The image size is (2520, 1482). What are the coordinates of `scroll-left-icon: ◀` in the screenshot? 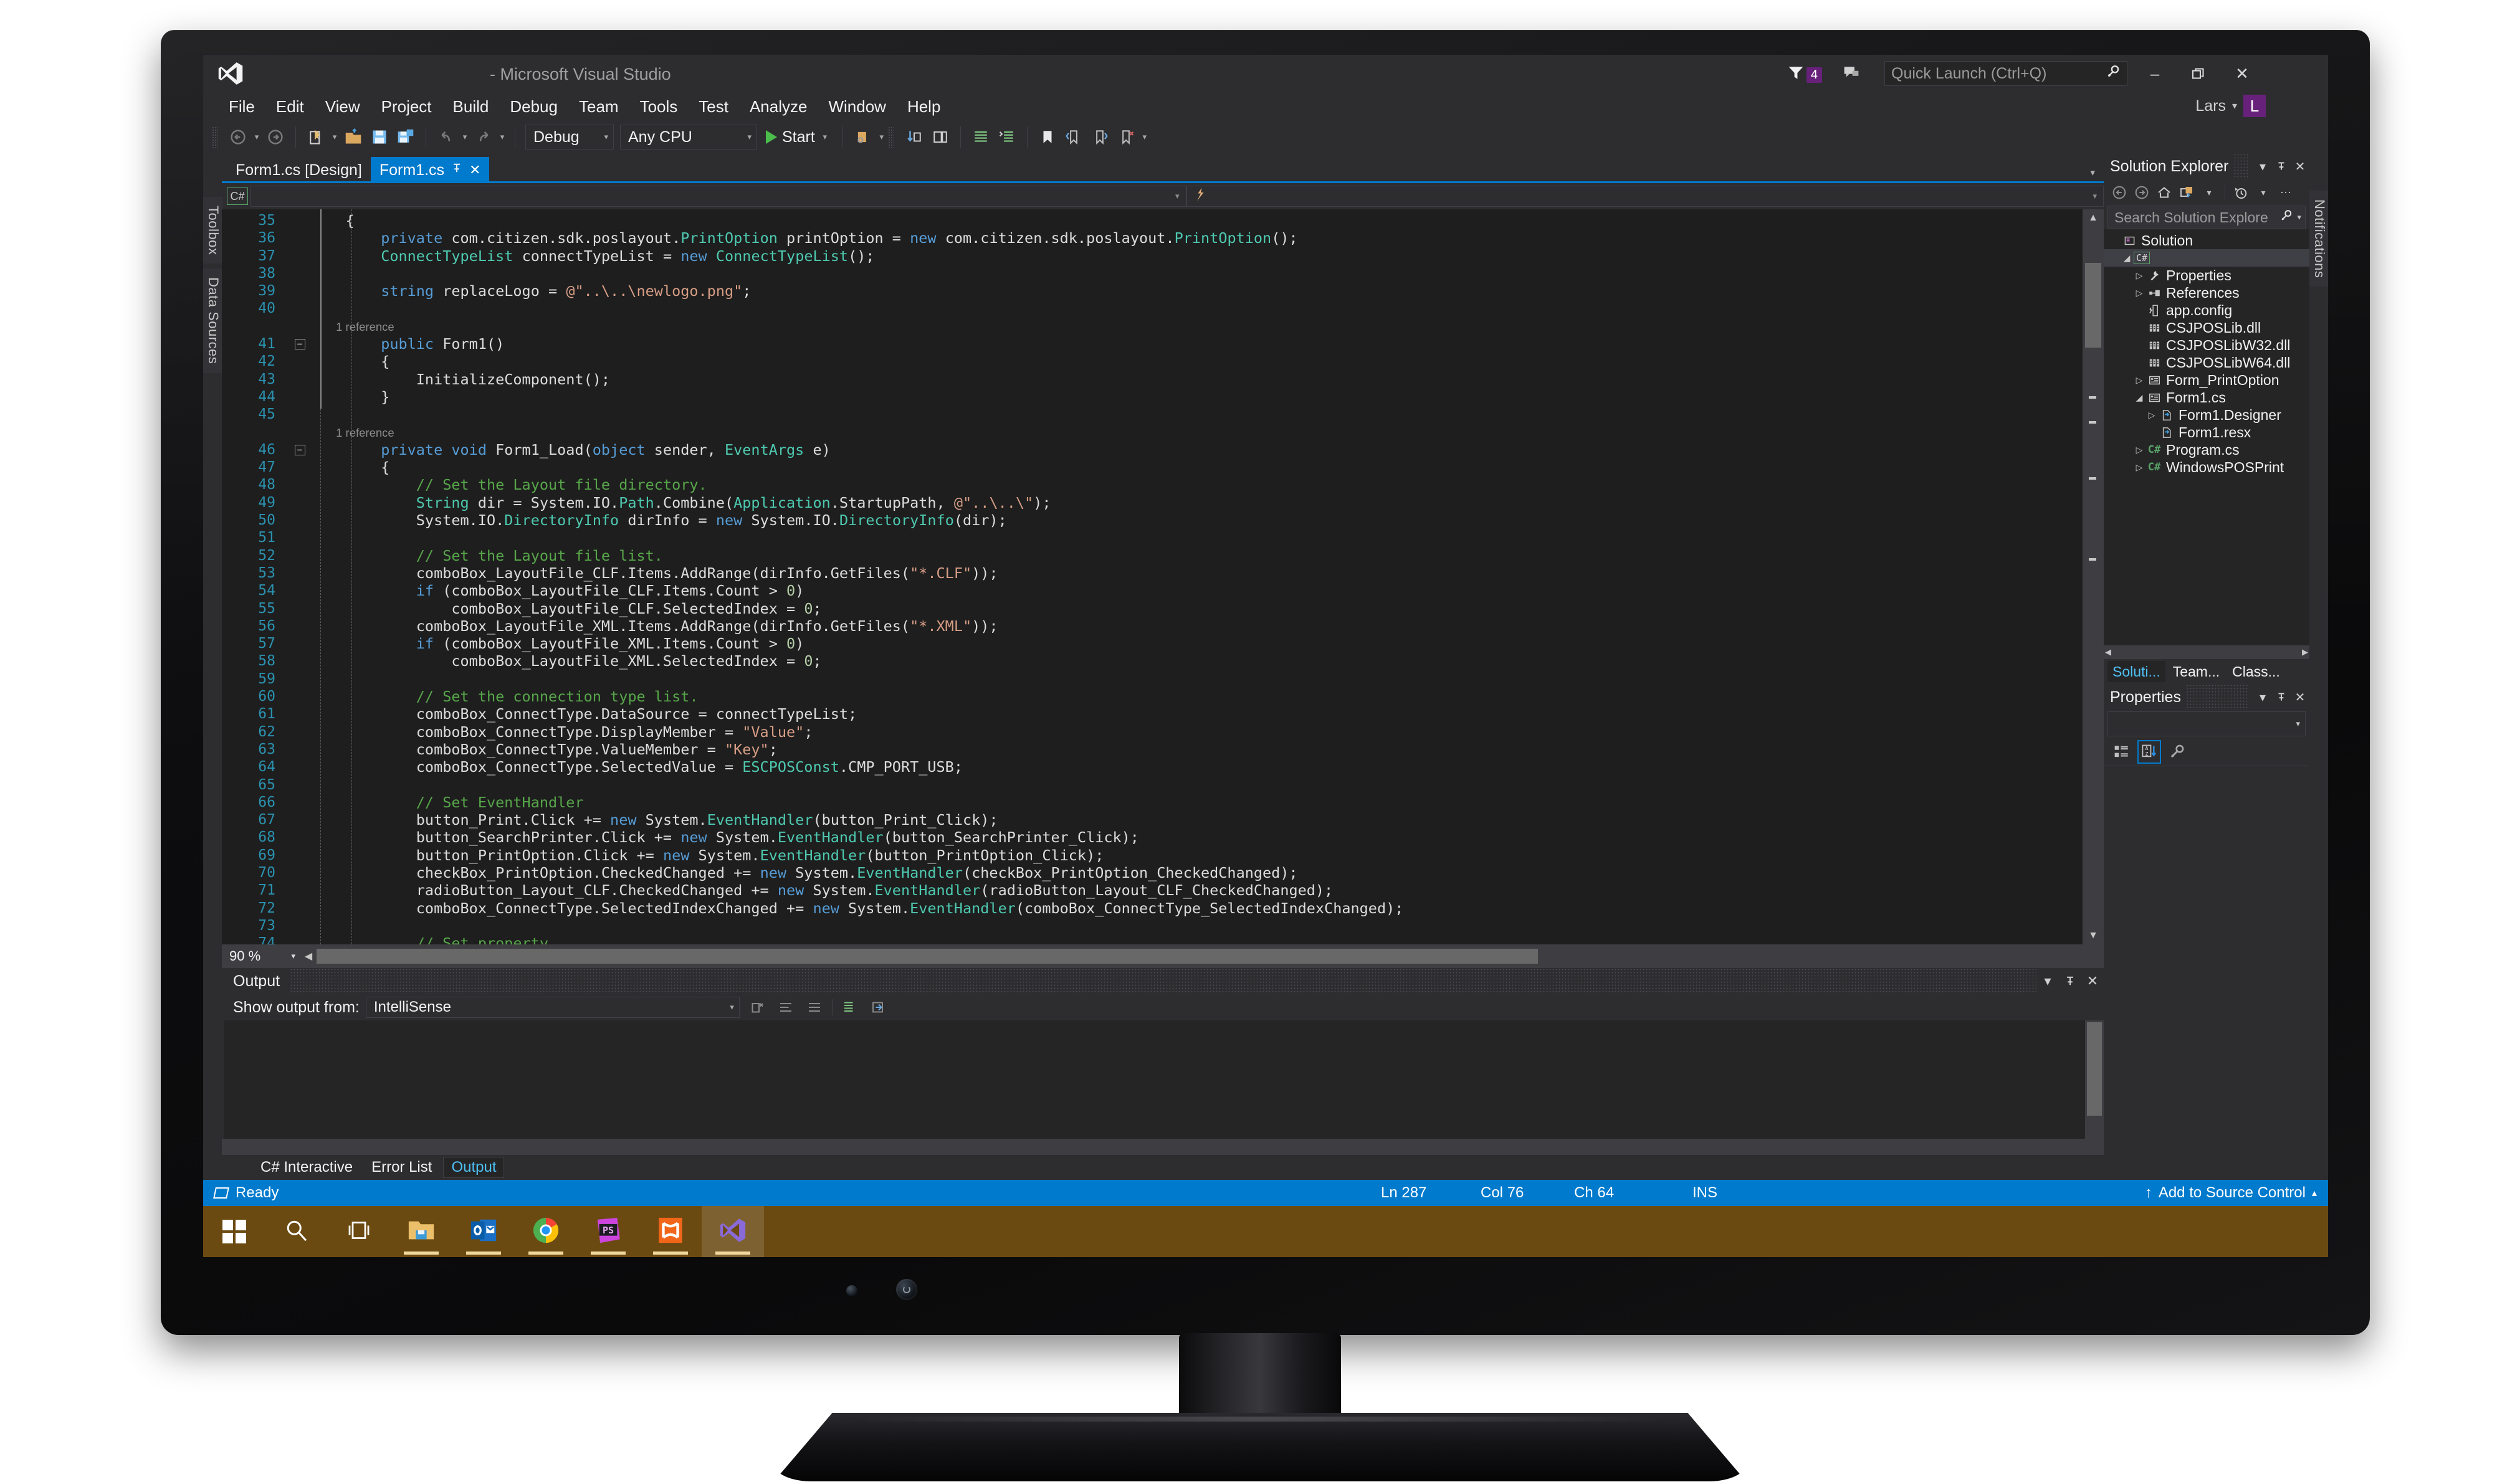 It's located at (2108, 652).